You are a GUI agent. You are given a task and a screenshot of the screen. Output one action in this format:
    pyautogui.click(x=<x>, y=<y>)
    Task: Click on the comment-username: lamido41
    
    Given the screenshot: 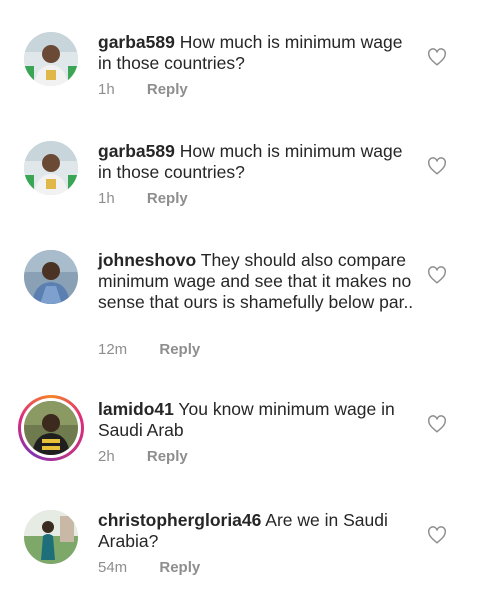 What is the action you would take?
    pyautogui.click(x=136, y=409)
    